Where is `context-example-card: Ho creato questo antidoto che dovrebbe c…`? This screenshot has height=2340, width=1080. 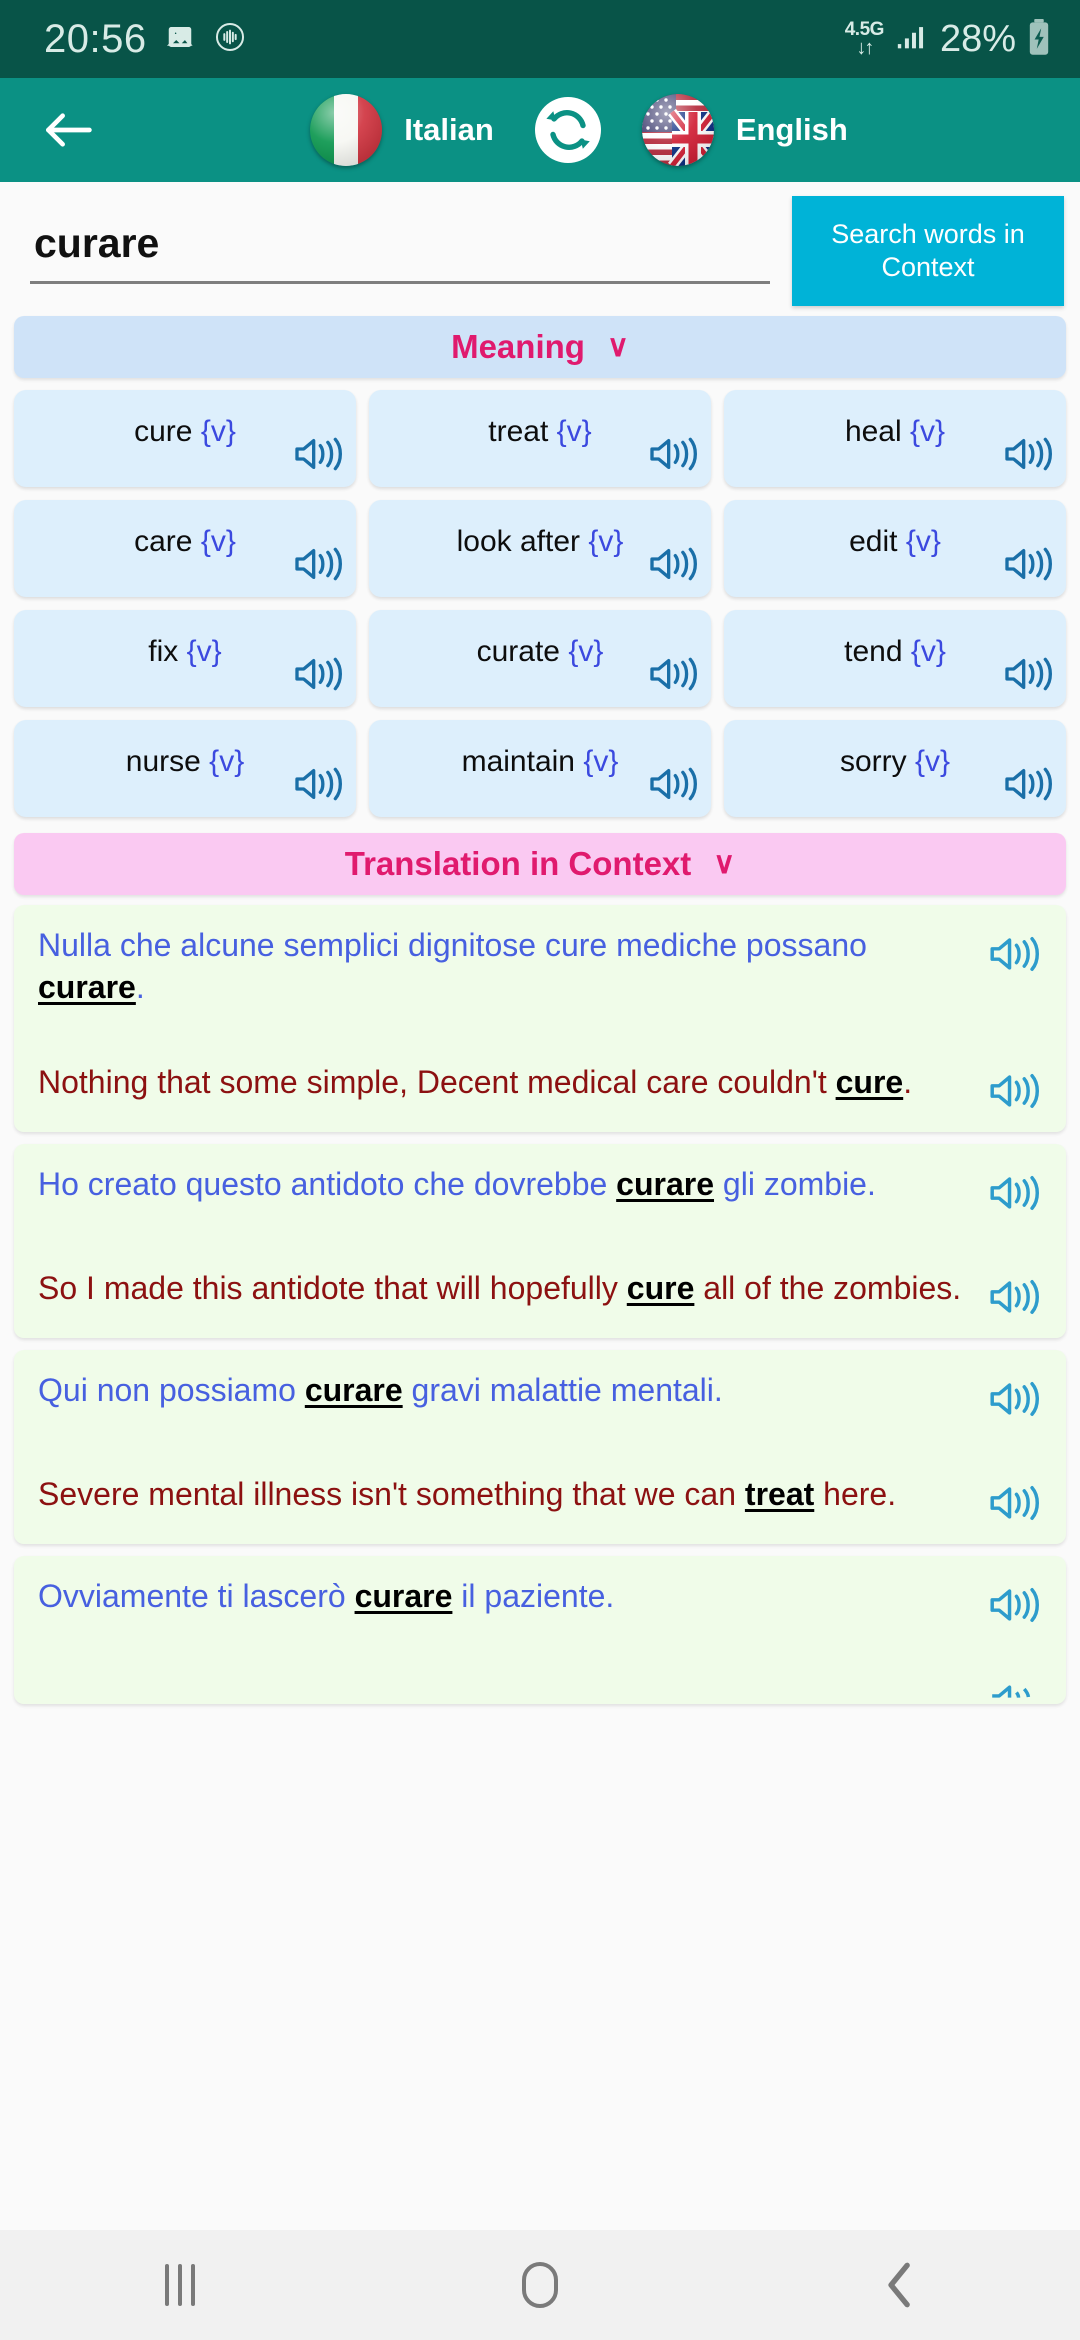
context-example-card: Ho creato questo antidoto che dovrebbe c… is located at coordinates (540, 1241).